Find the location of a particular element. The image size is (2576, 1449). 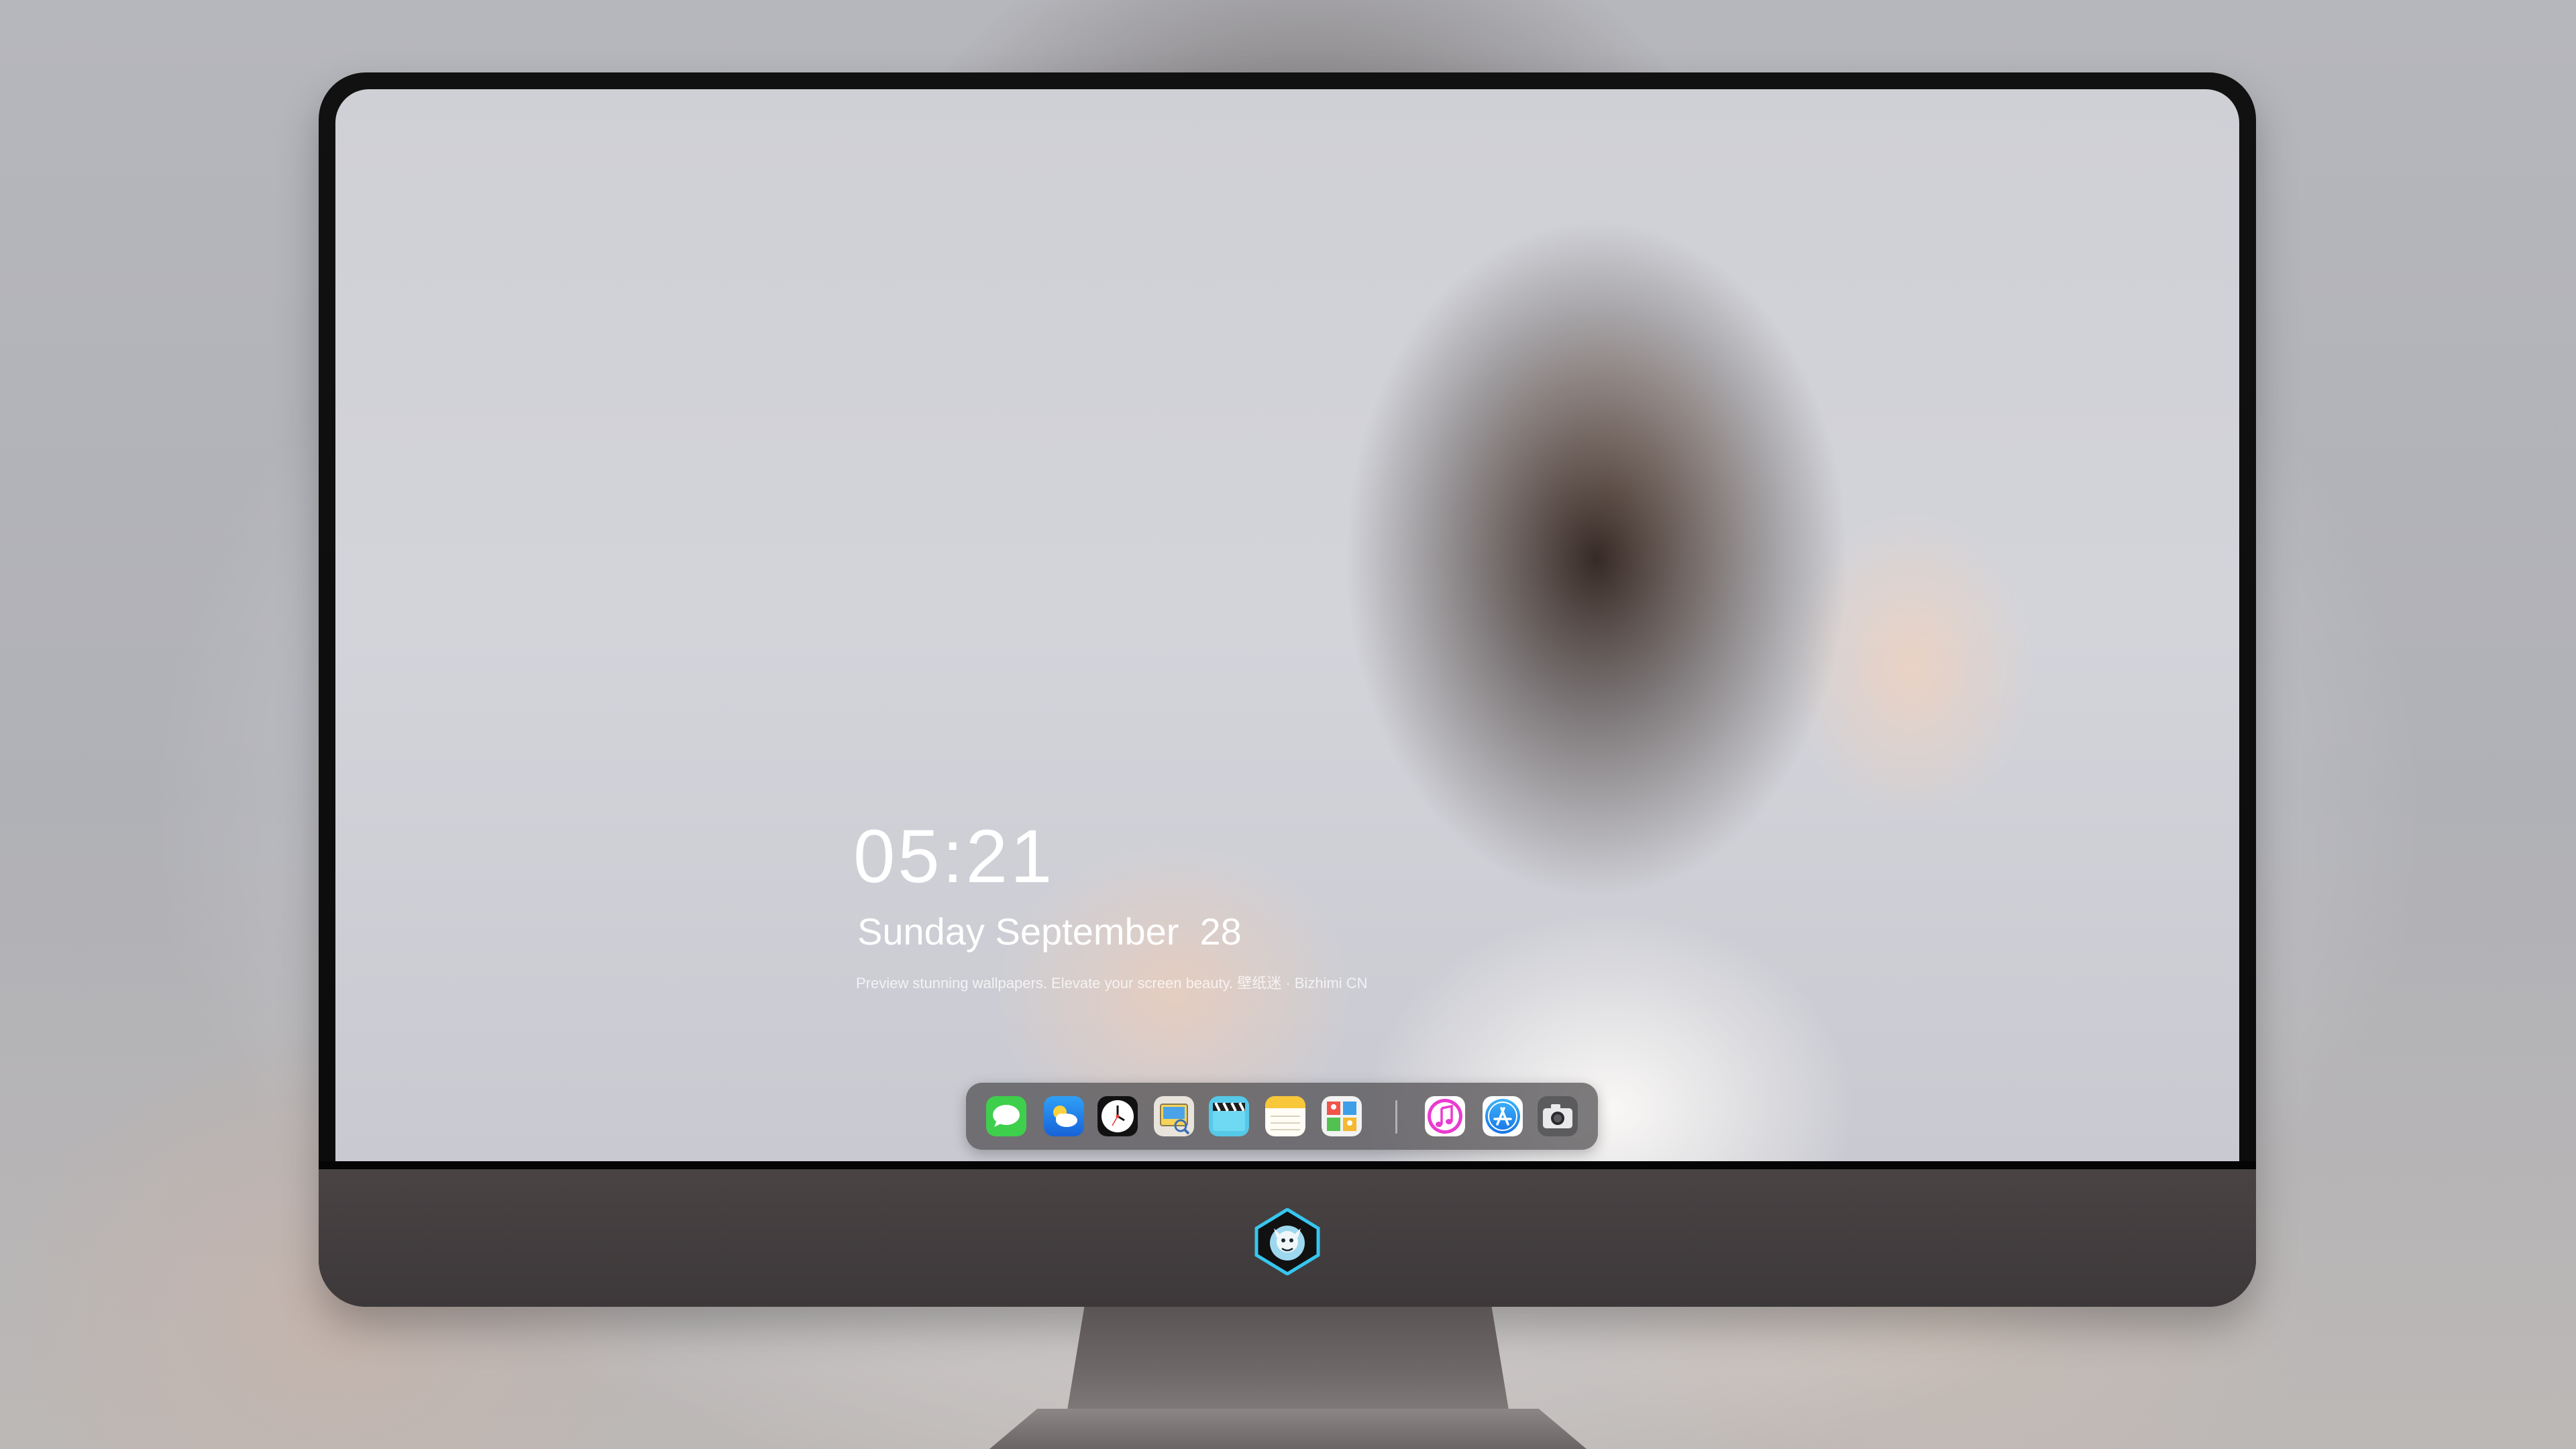

notes-icon is located at coordinates (1285, 1116).